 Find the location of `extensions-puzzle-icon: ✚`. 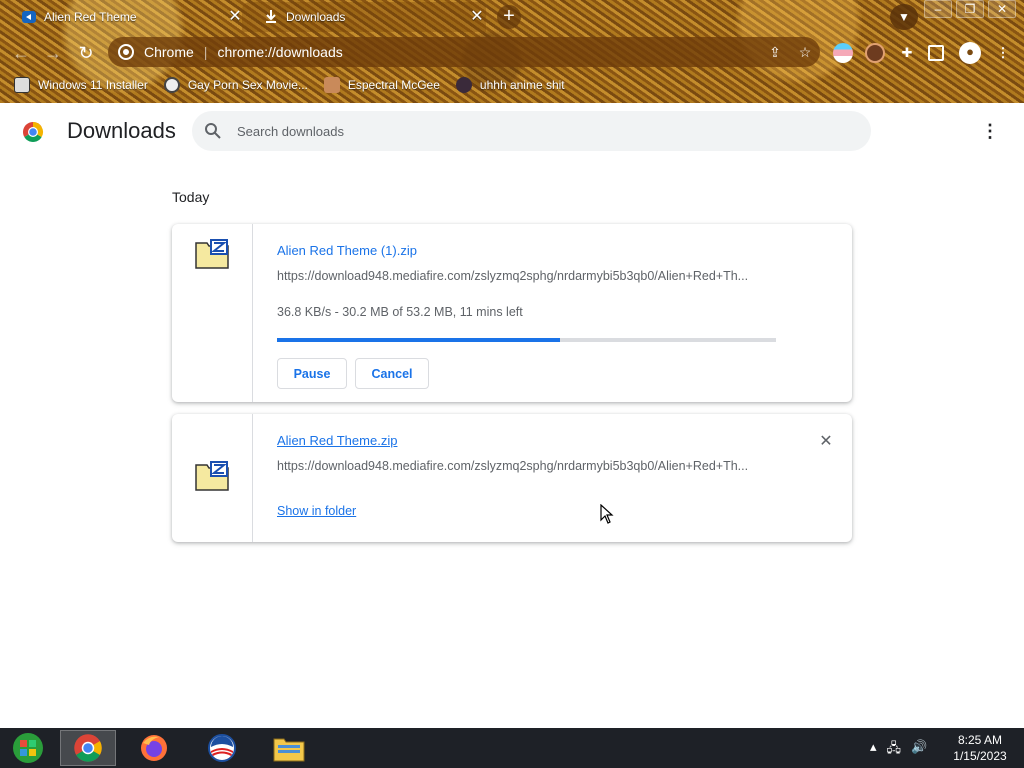

extensions-puzzle-icon: ✚ is located at coordinates (907, 53).